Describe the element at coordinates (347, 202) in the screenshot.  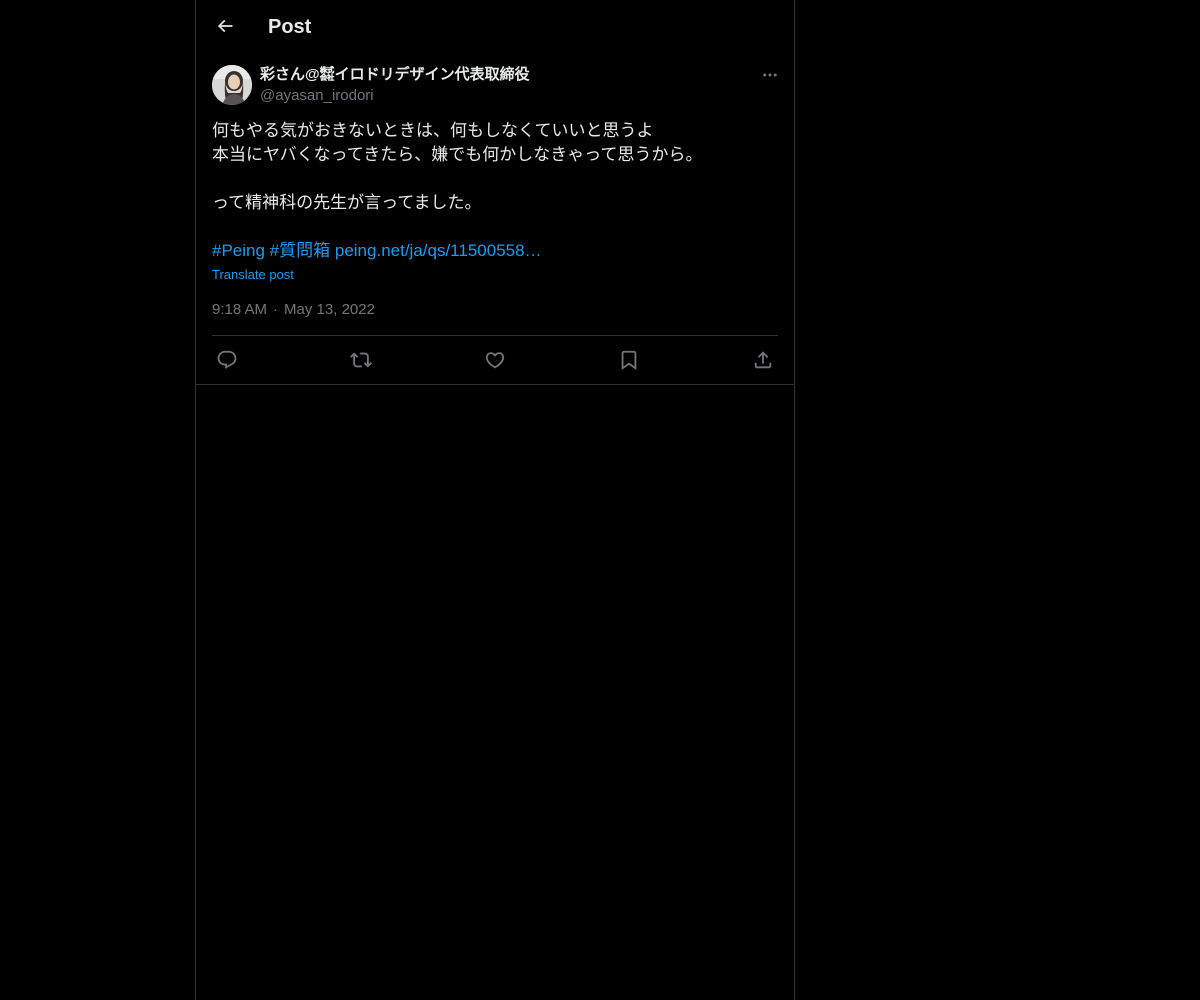
I see `post-text-line: って精神科の先生が言ってました。` at that location.